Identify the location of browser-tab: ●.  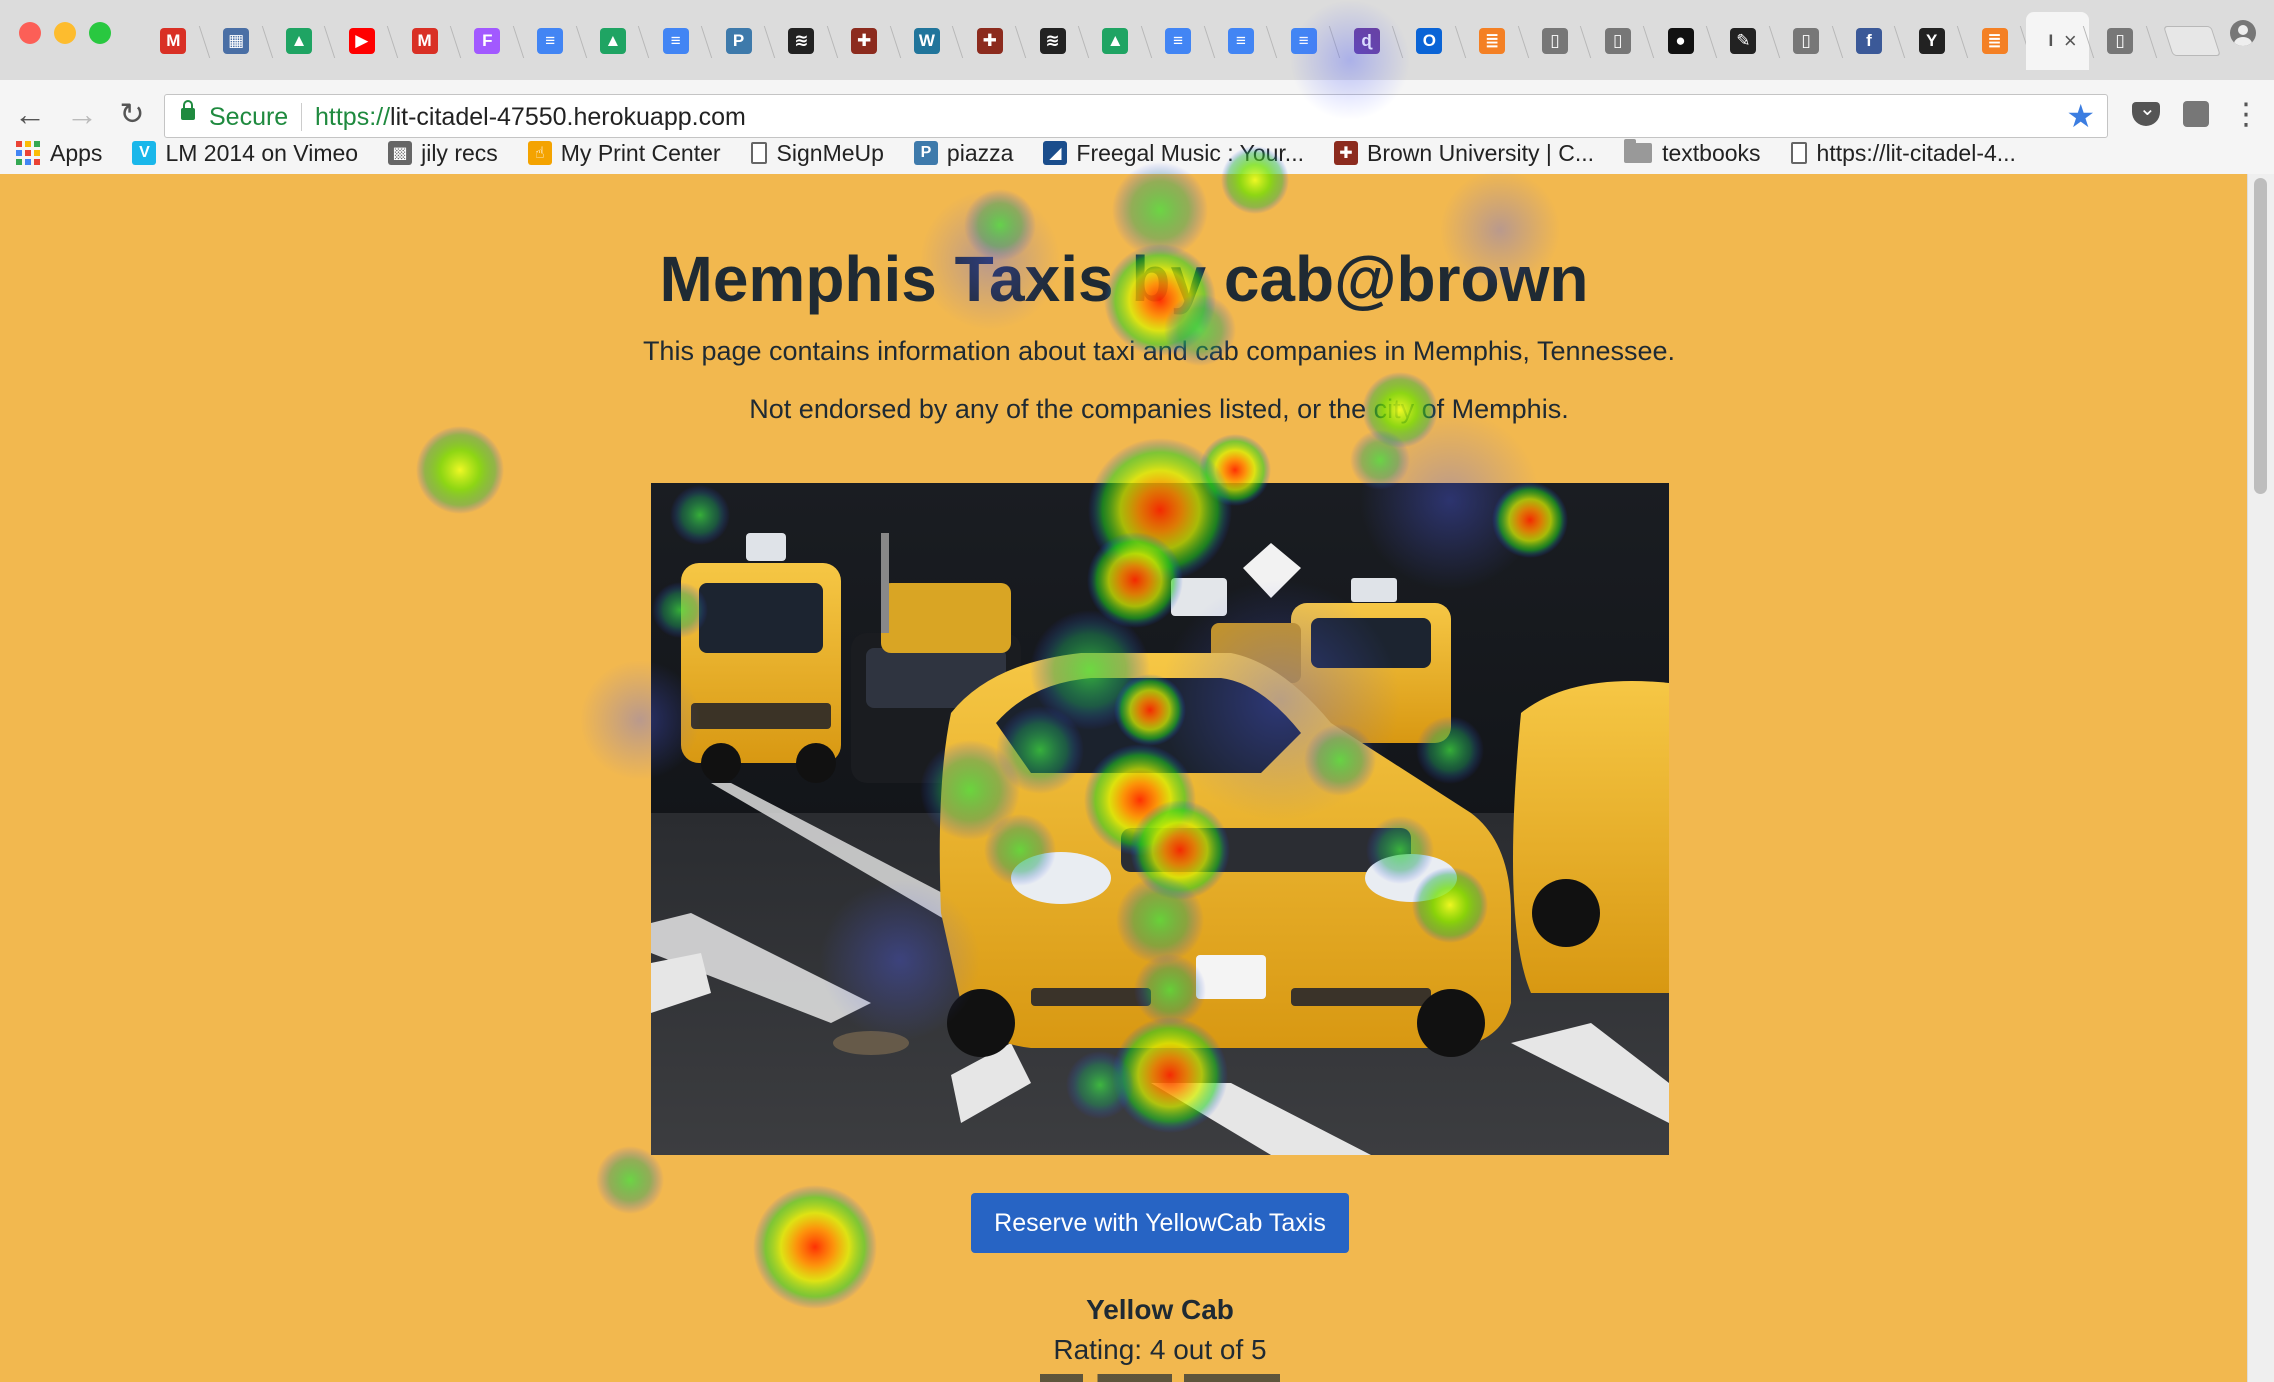
(1680, 41).